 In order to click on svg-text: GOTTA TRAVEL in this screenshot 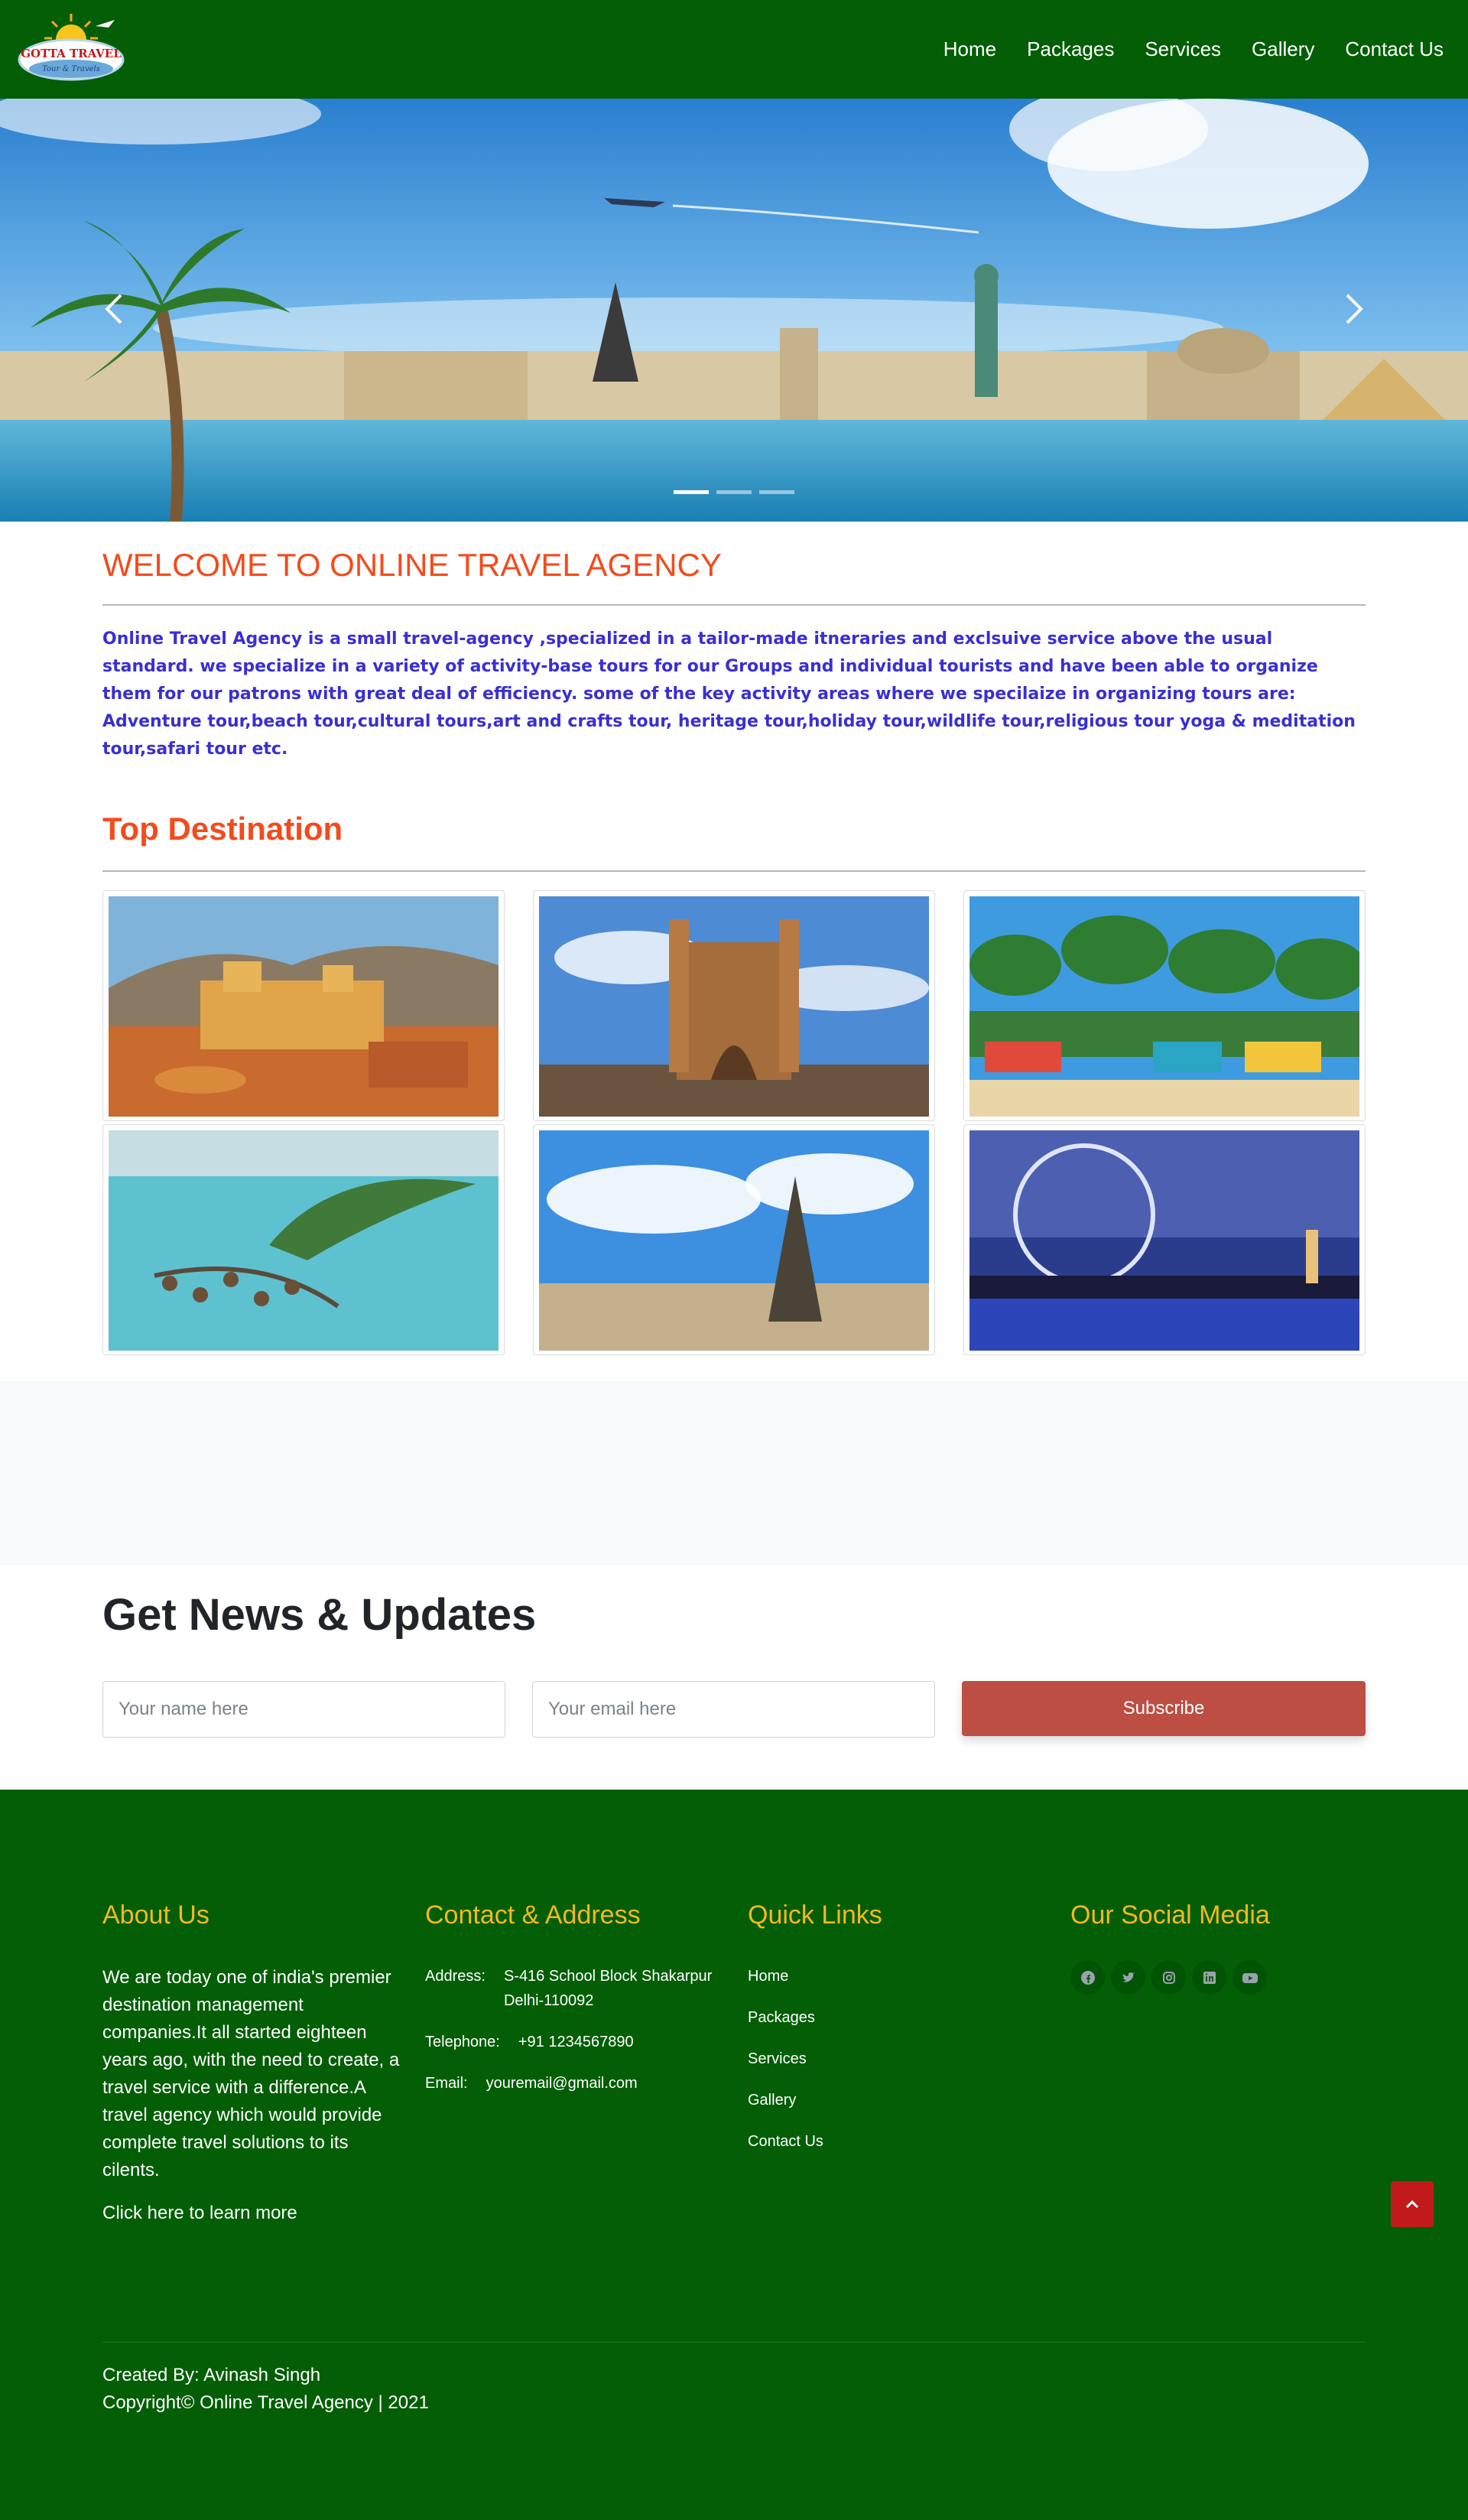, I will do `click(71, 53)`.